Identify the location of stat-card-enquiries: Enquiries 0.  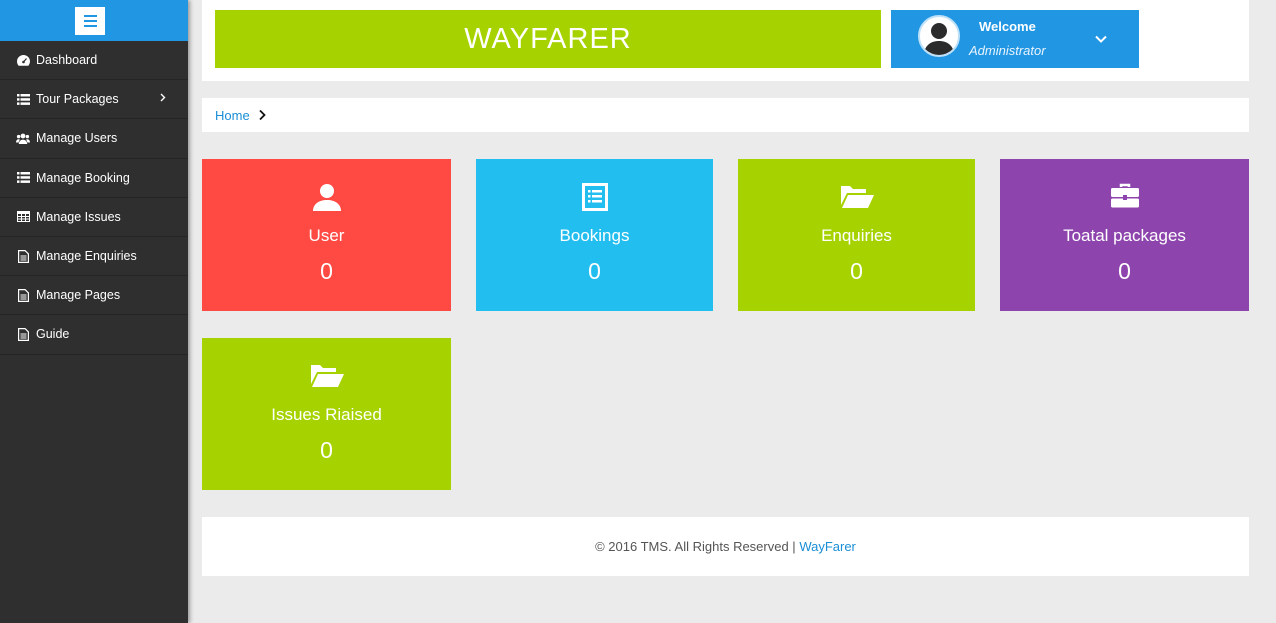
(856, 235).